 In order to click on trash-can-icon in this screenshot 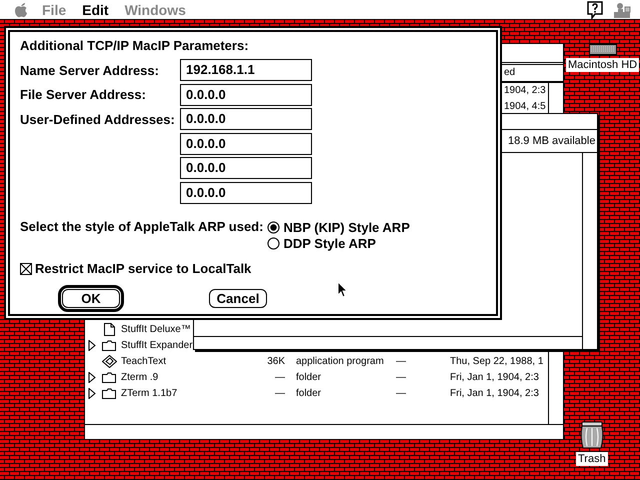, I will do `click(591, 435)`.